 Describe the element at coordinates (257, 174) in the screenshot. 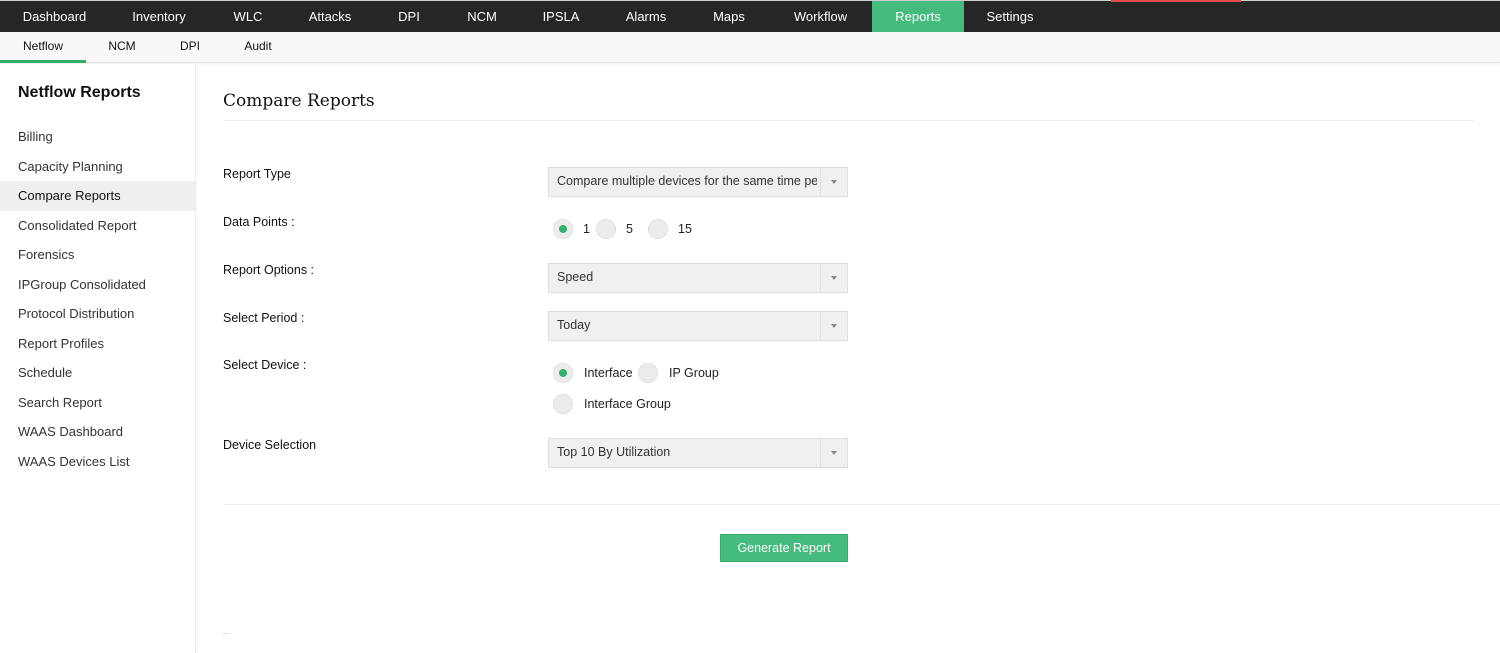

I see `report-type-label: Report Type` at that location.